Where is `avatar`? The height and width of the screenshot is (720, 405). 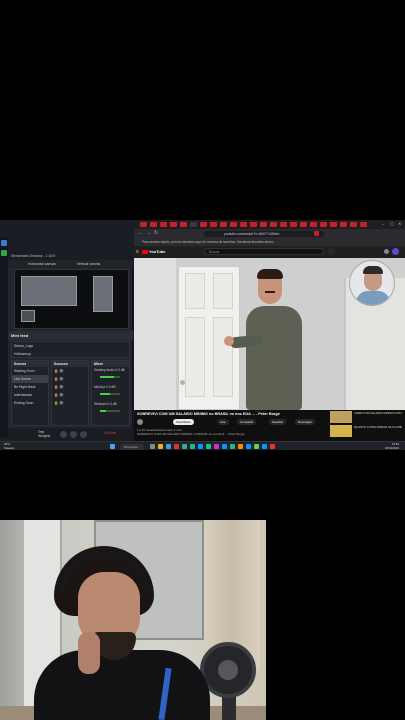
avatar is located at coordinates (395, 251).